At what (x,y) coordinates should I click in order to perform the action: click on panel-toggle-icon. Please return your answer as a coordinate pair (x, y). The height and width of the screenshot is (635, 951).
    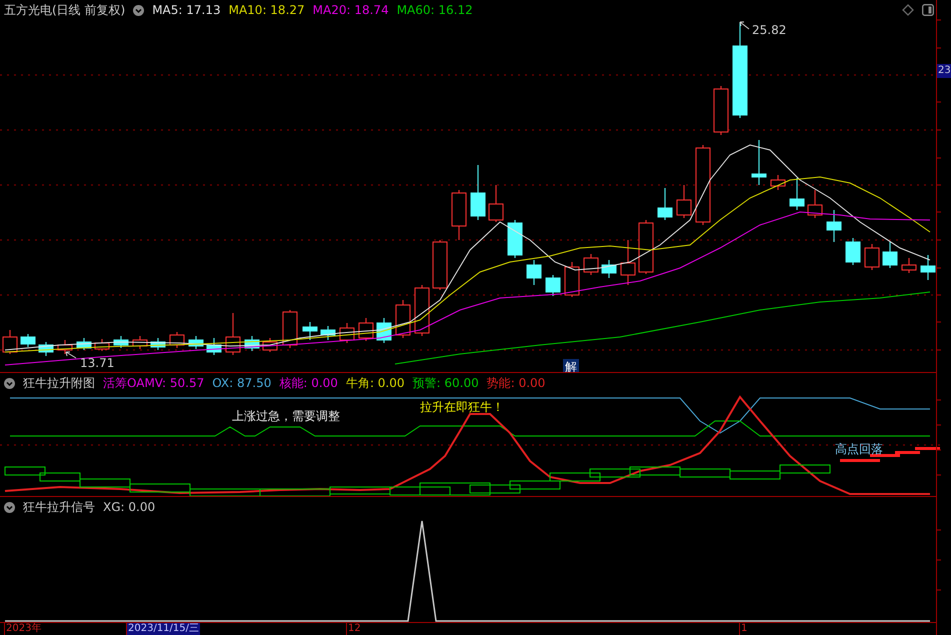
    Looking at the image, I should click on (928, 10).